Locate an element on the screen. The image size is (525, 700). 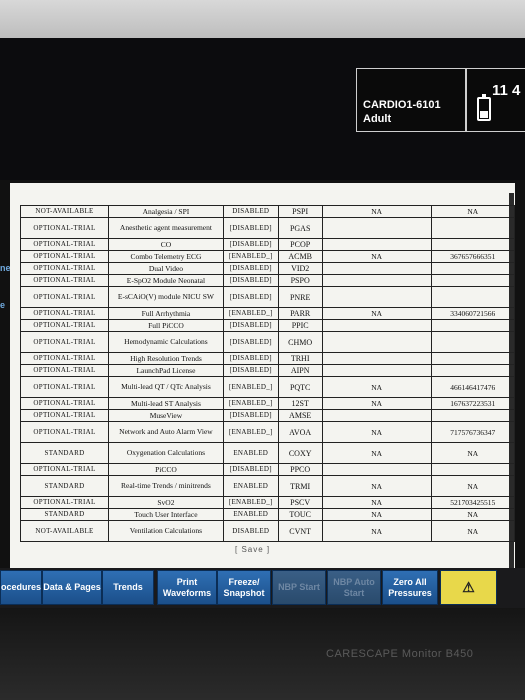
patient-info-box: CARDIO1-6101 Adult is located at coordinates (411, 100).